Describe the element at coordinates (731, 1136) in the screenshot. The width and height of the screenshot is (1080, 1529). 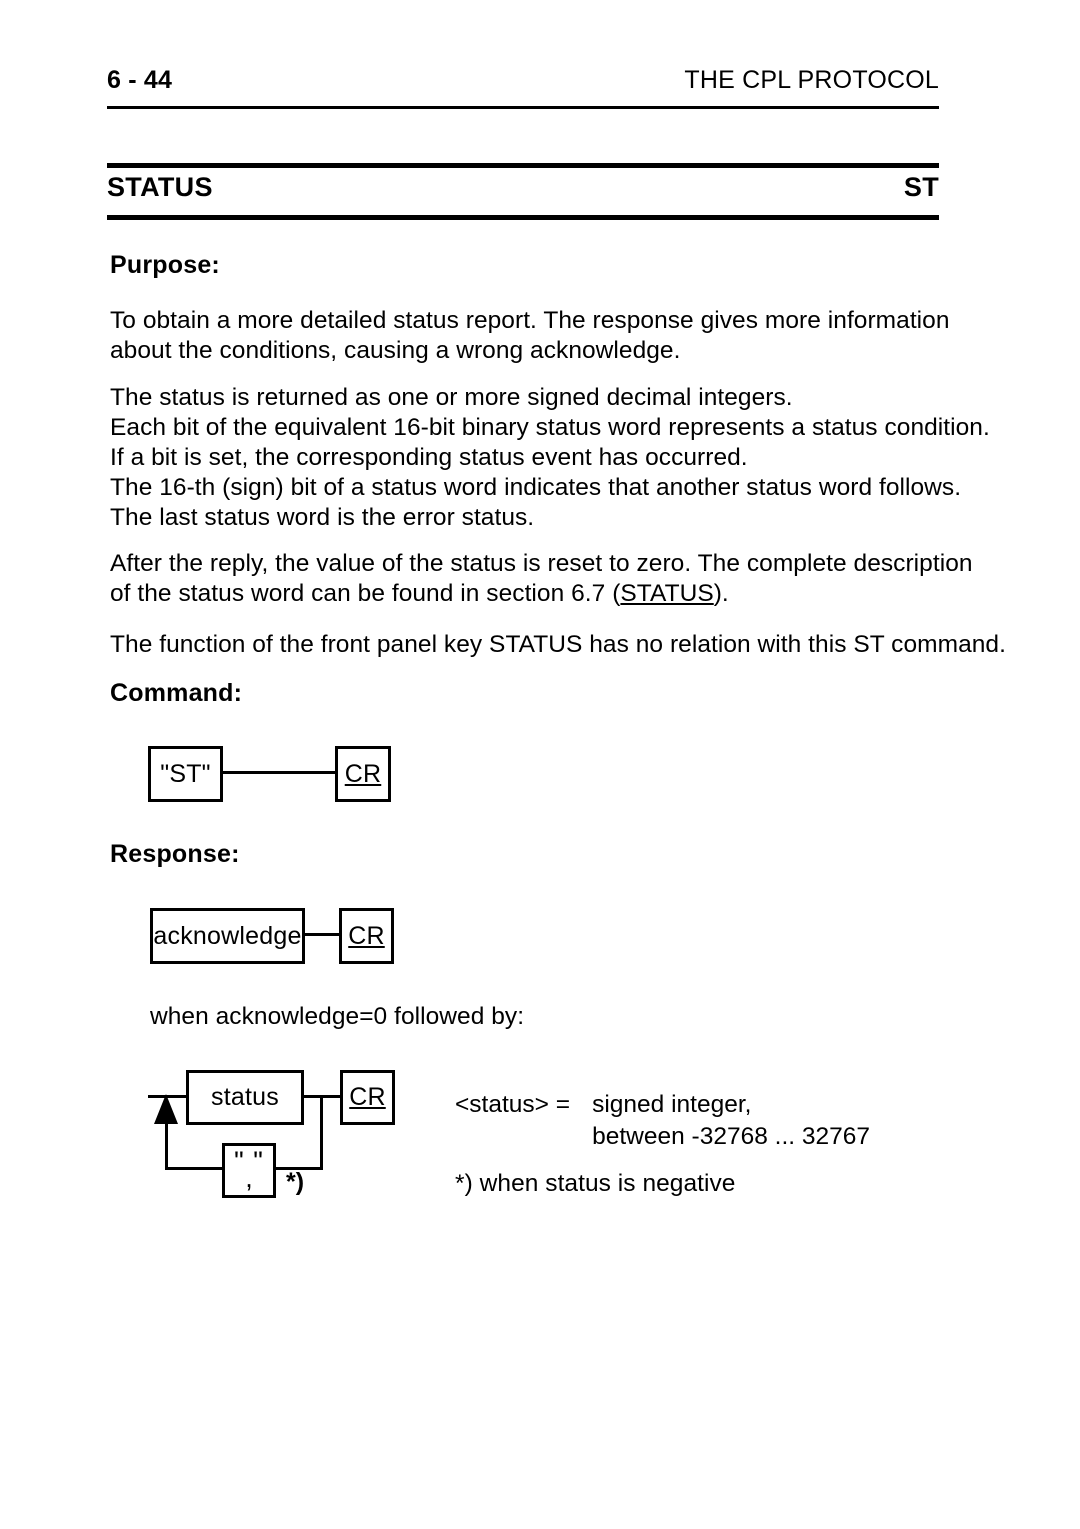
I see `status-legend-definition-line-2: between -32768 ... 32767` at that location.